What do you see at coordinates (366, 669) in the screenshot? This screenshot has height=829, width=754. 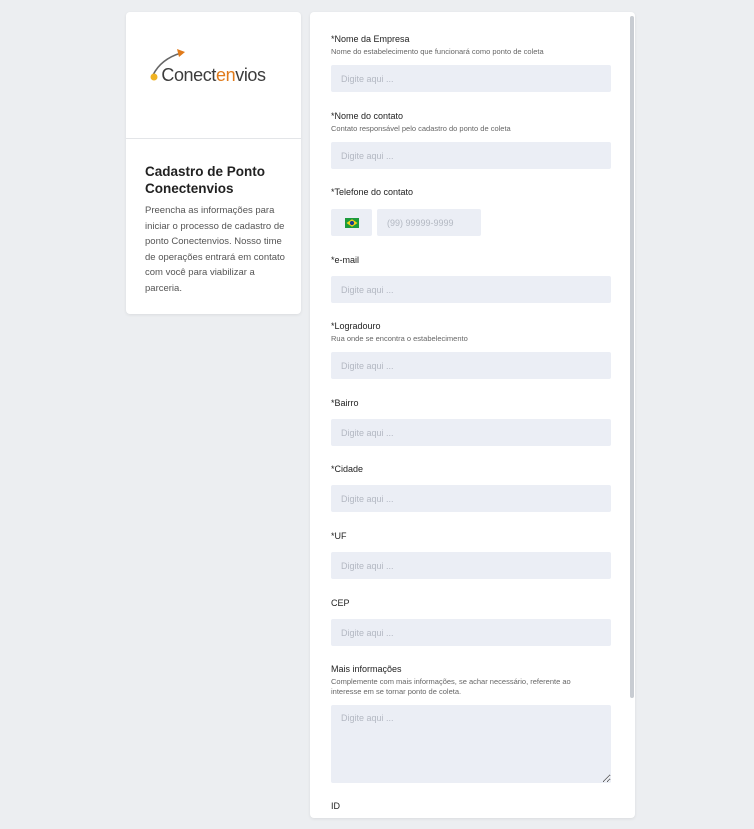 I see `more-info-label: Mais informações` at bounding box center [366, 669].